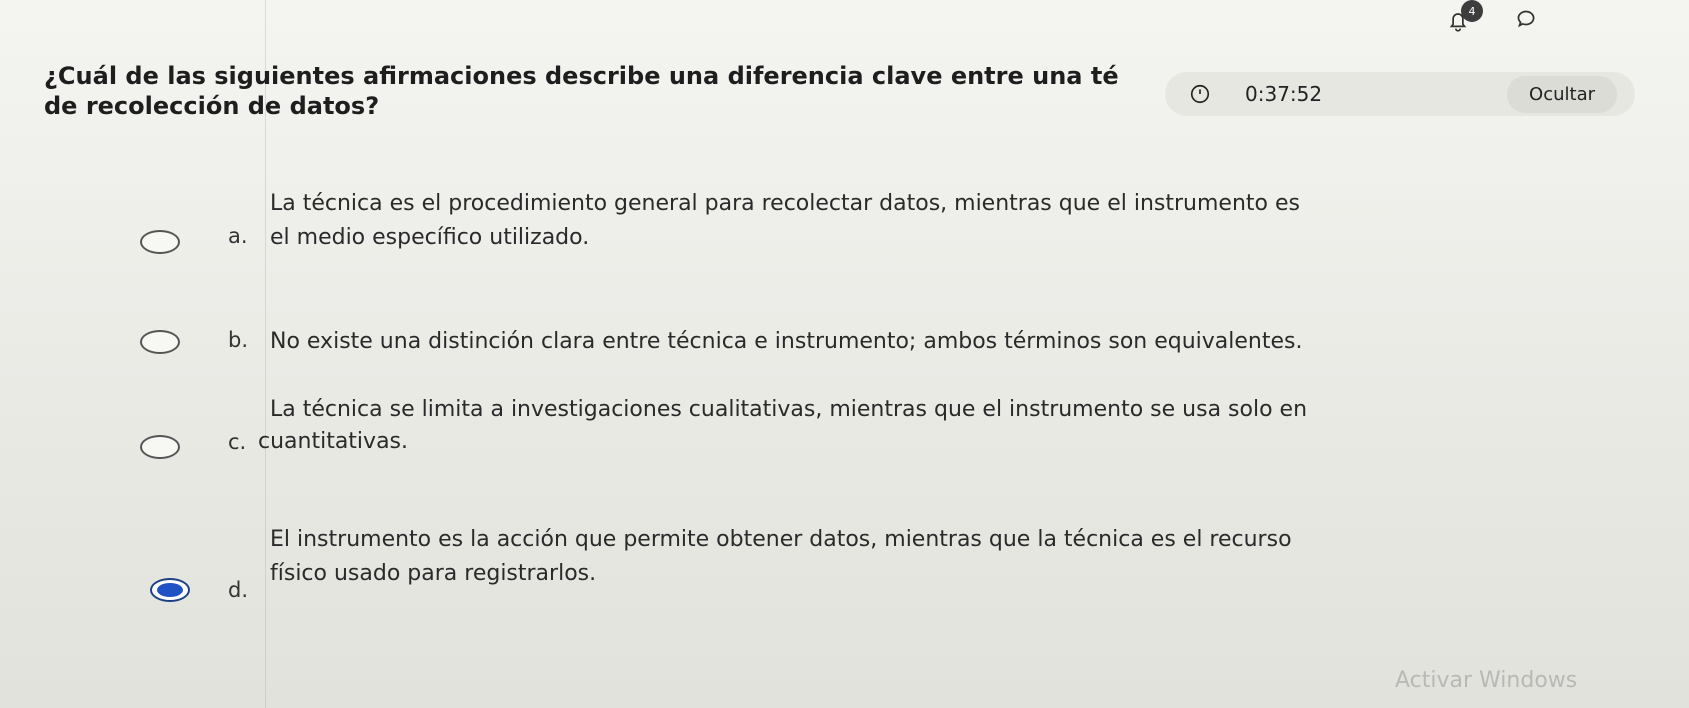 This screenshot has width=1689, height=708. What do you see at coordinates (433, 573) in the screenshot?
I see `option-text-line2: físico usado para registrarlos.` at bounding box center [433, 573].